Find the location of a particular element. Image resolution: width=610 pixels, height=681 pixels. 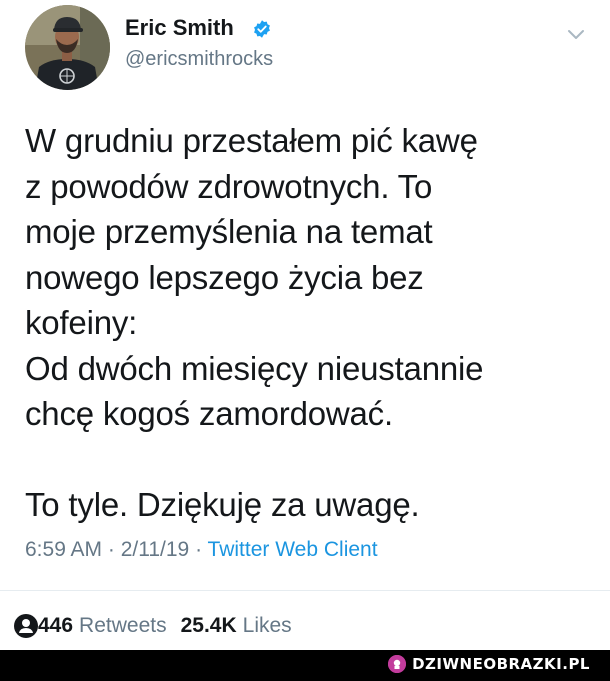

divider is located at coordinates (305, 590).